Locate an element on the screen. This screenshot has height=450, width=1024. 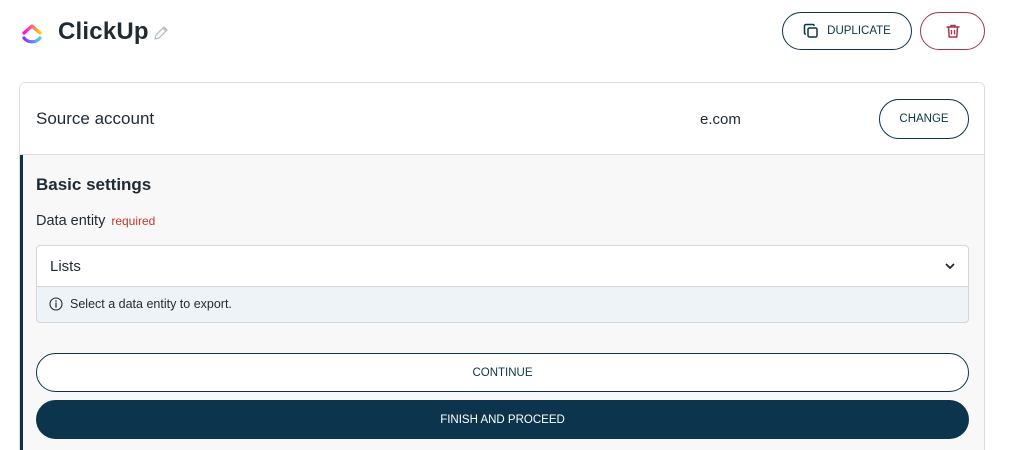
data-entity-select: Lists is located at coordinates (502, 266).